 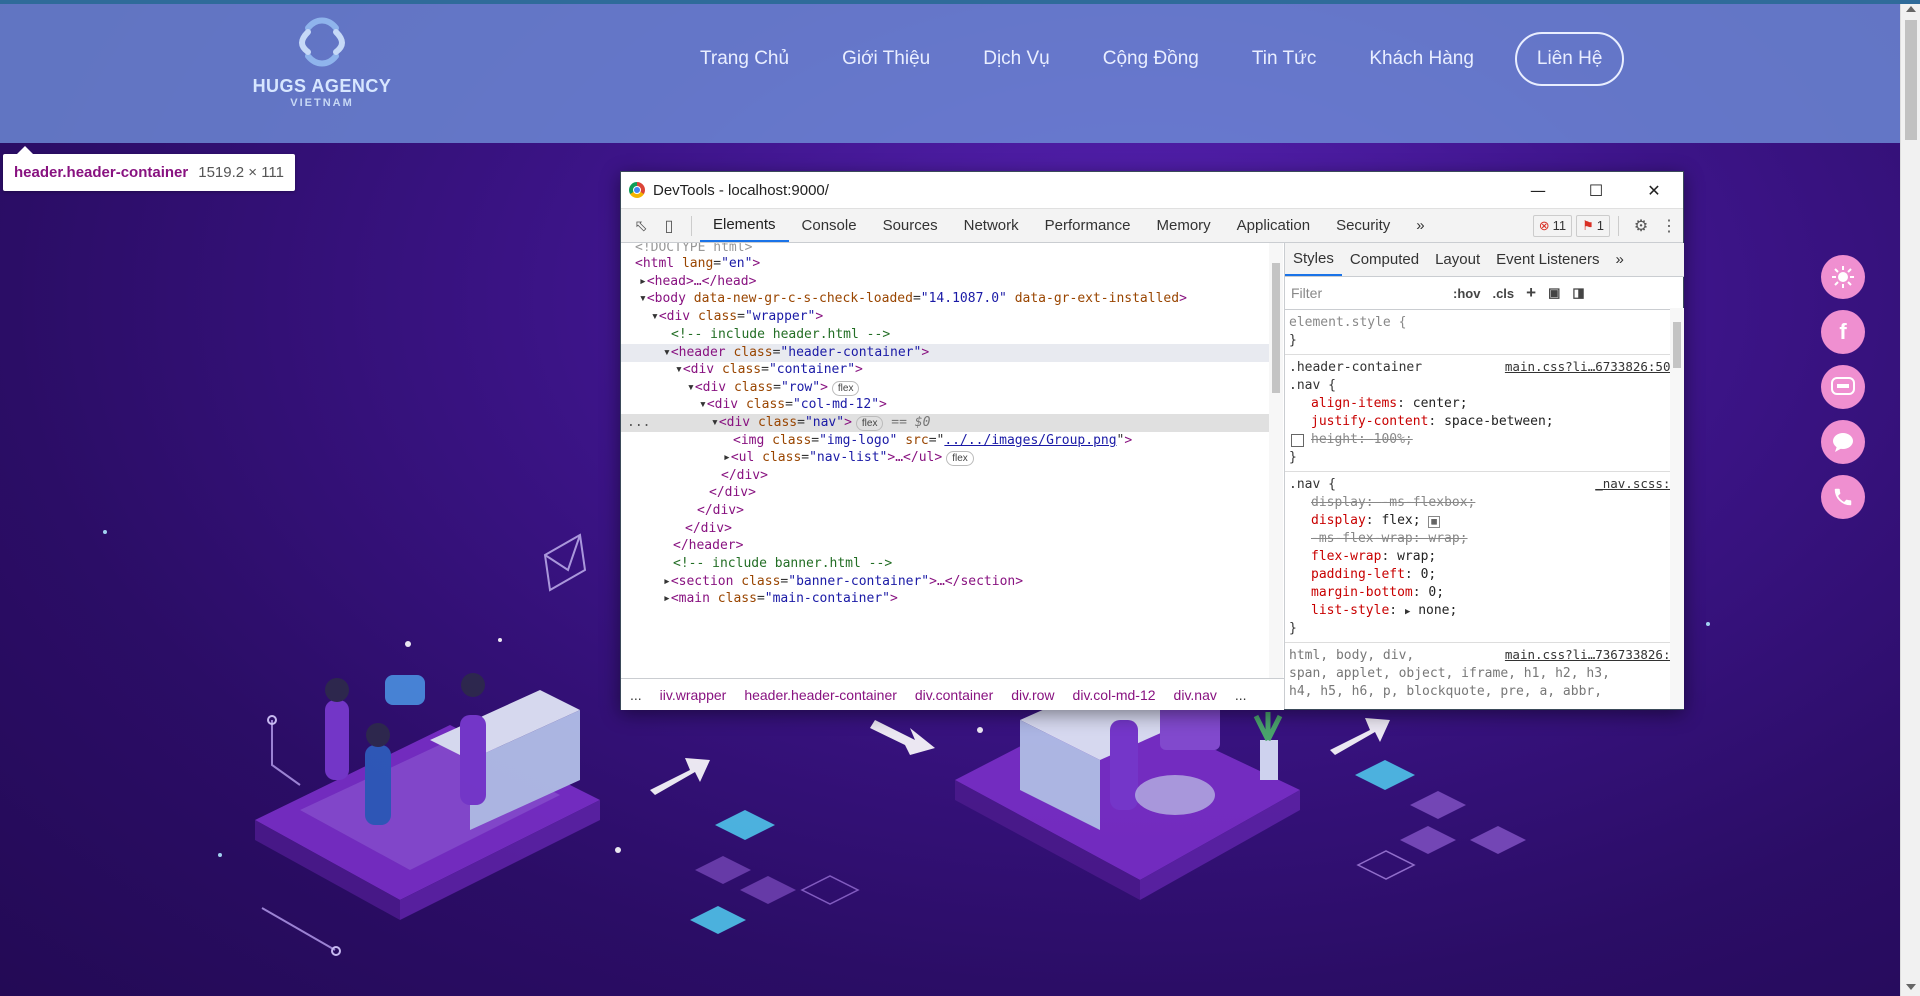 I want to click on tab-application: Application, so click(x=1273, y=225).